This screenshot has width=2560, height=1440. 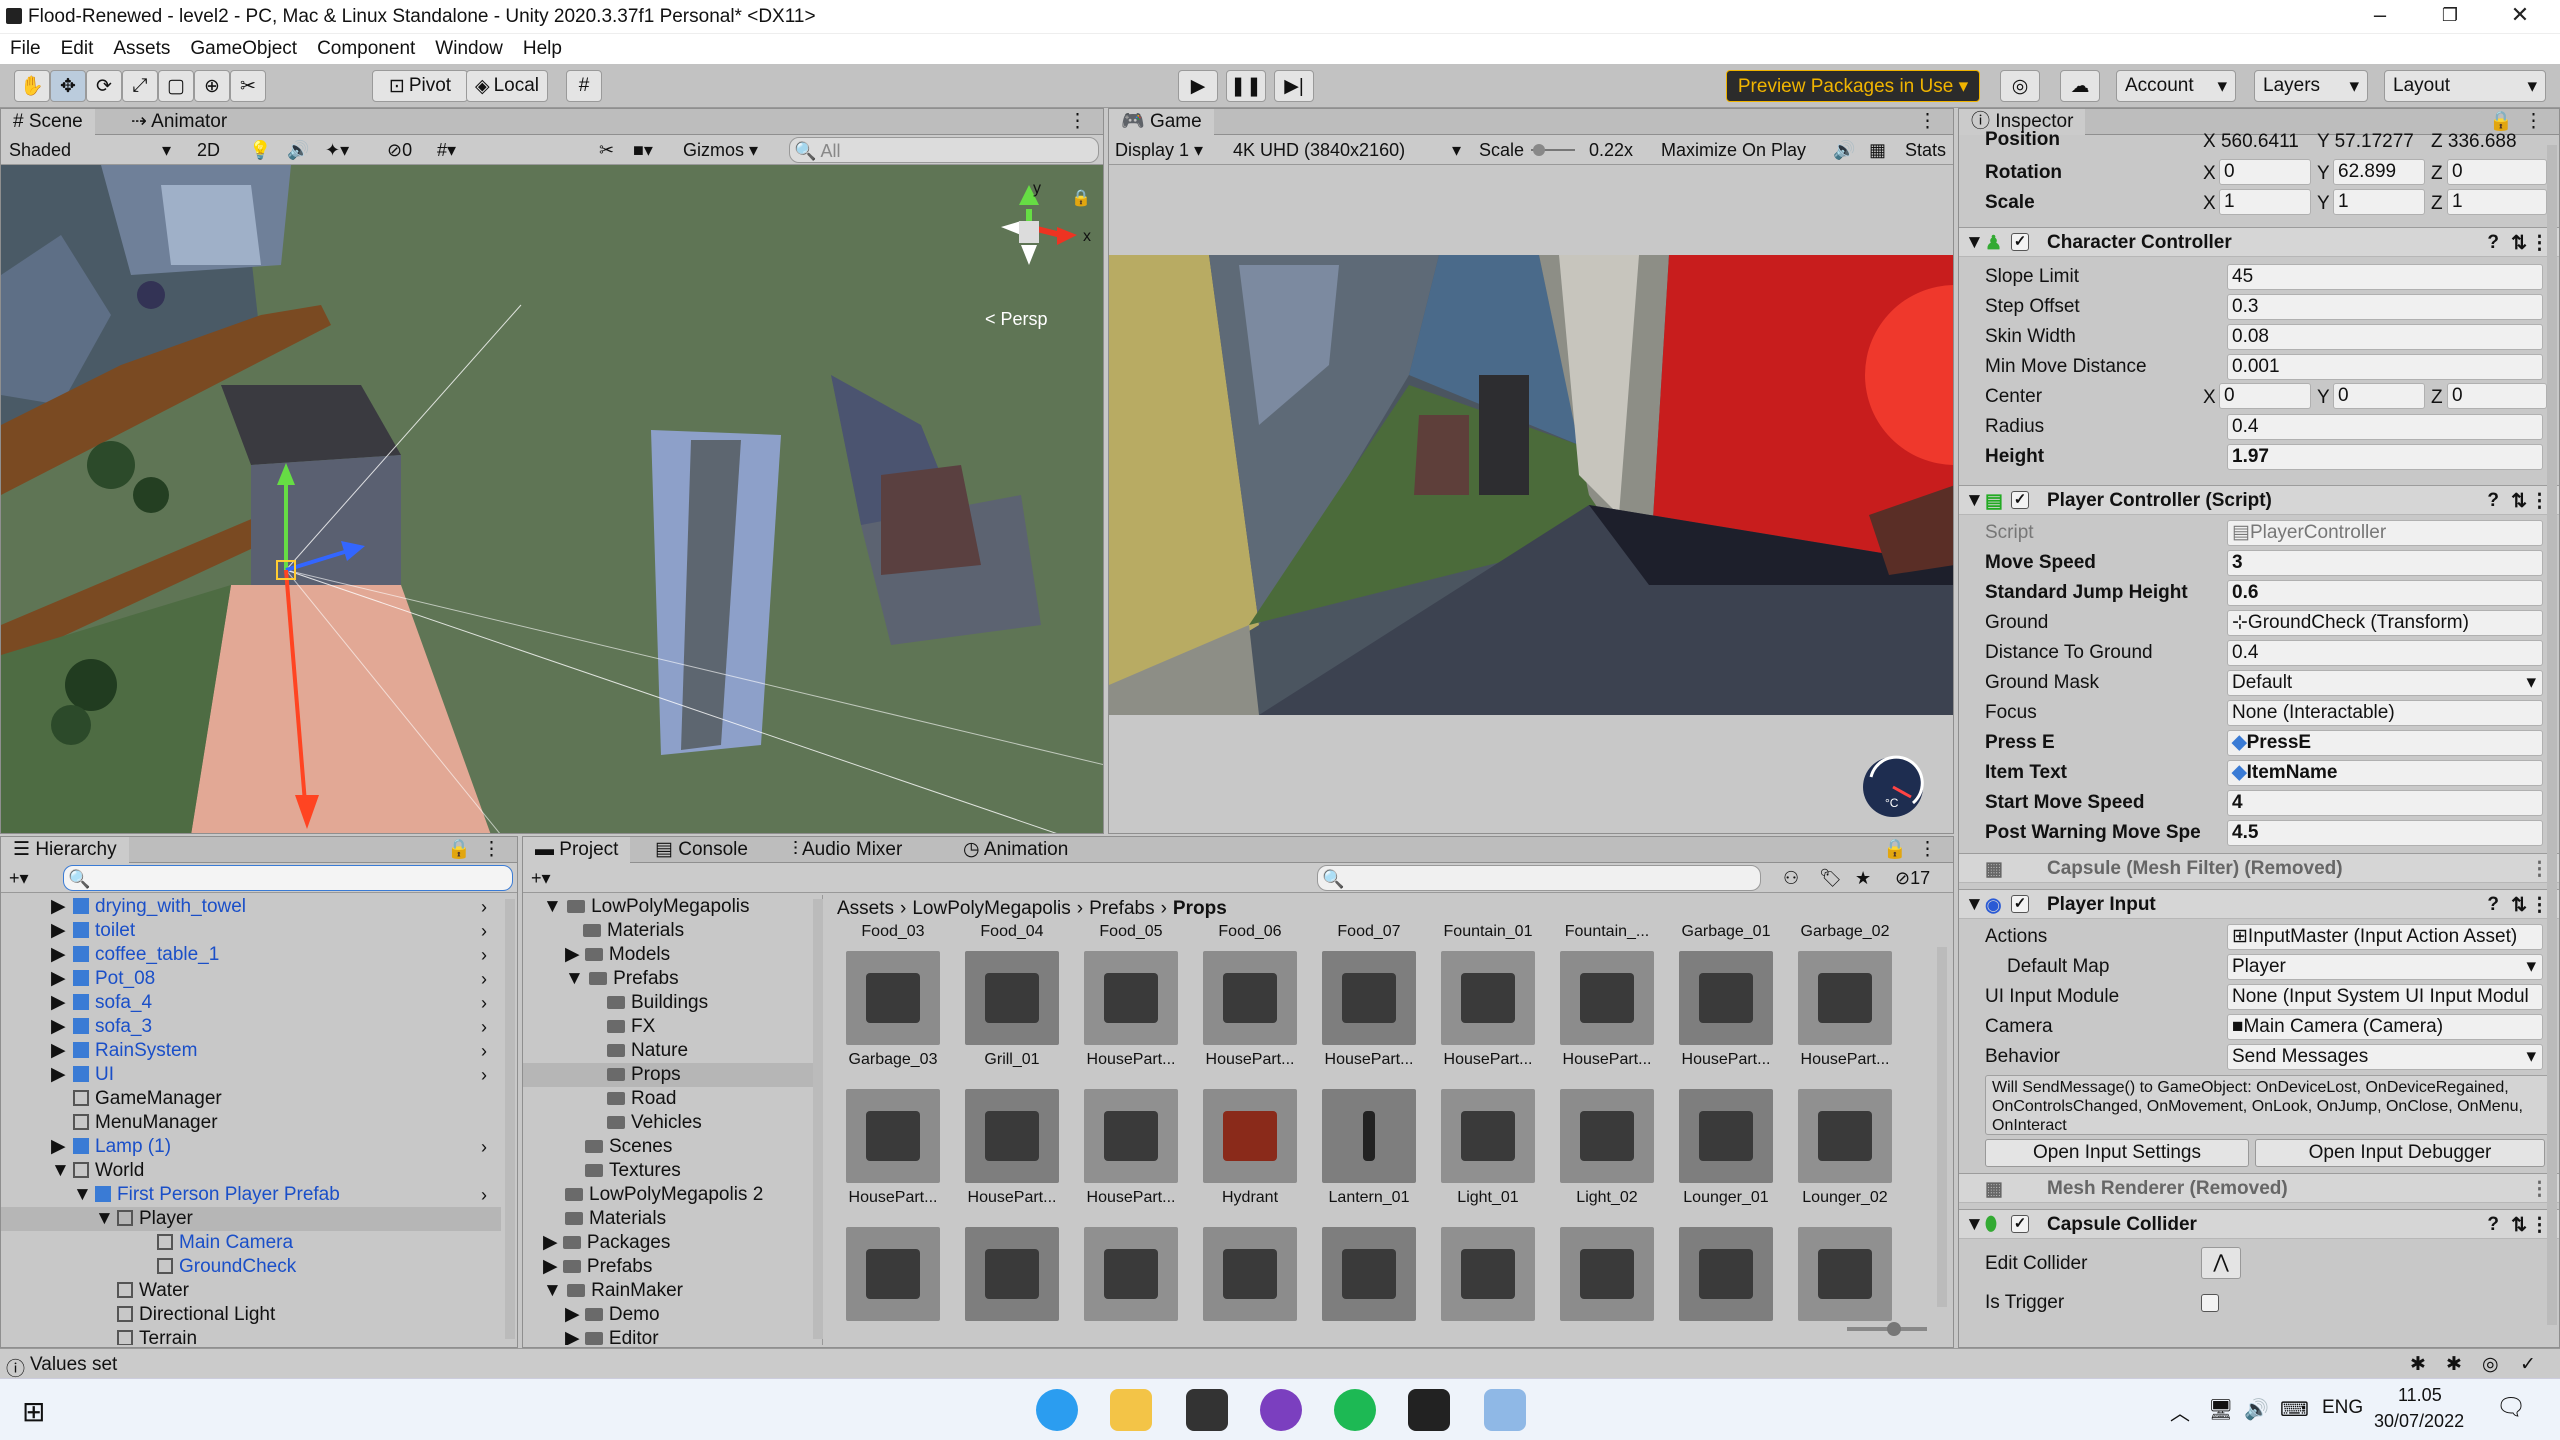 I want to click on menu-file: File, so click(x=25, y=49).